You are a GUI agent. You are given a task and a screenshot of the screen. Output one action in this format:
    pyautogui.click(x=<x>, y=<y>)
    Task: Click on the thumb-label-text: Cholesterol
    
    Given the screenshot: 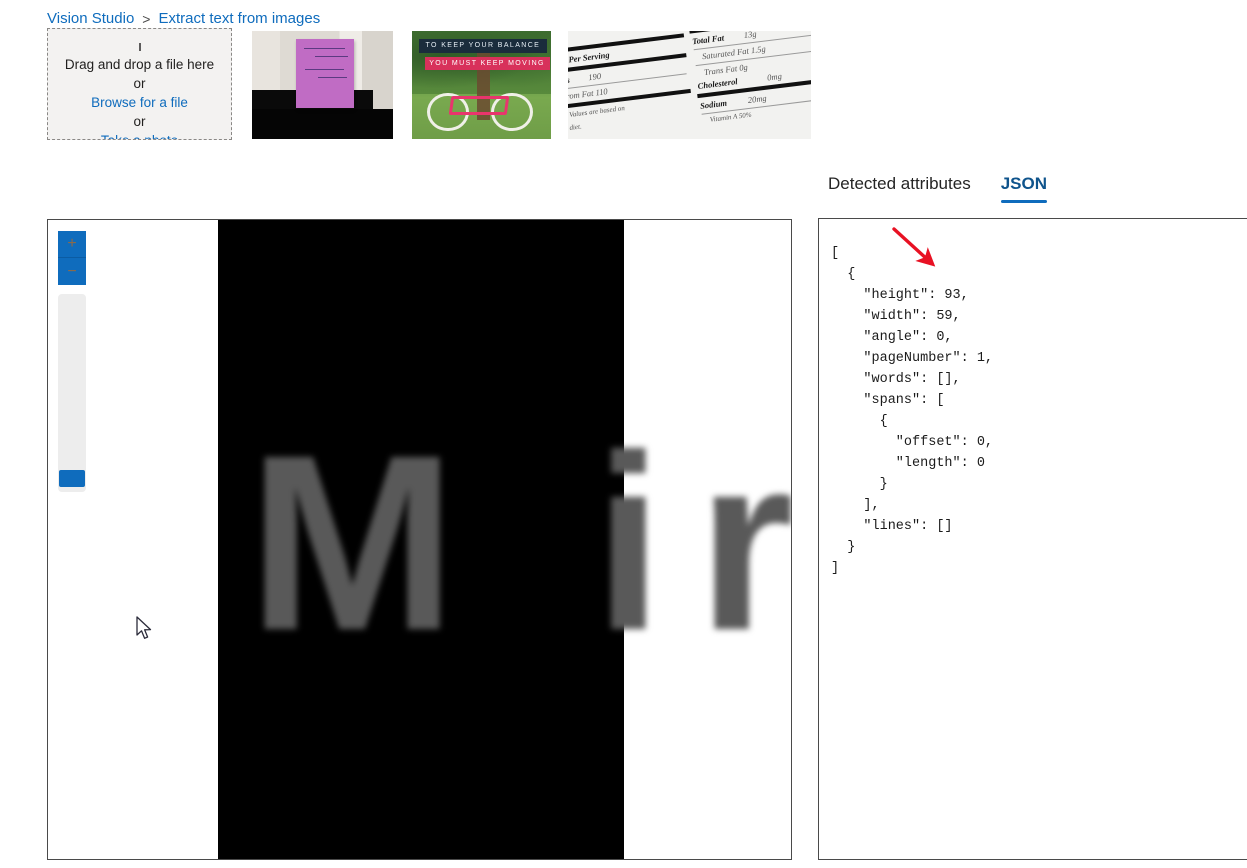 What is the action you would take?
    pyautogui.click(x=718, y=83)
    